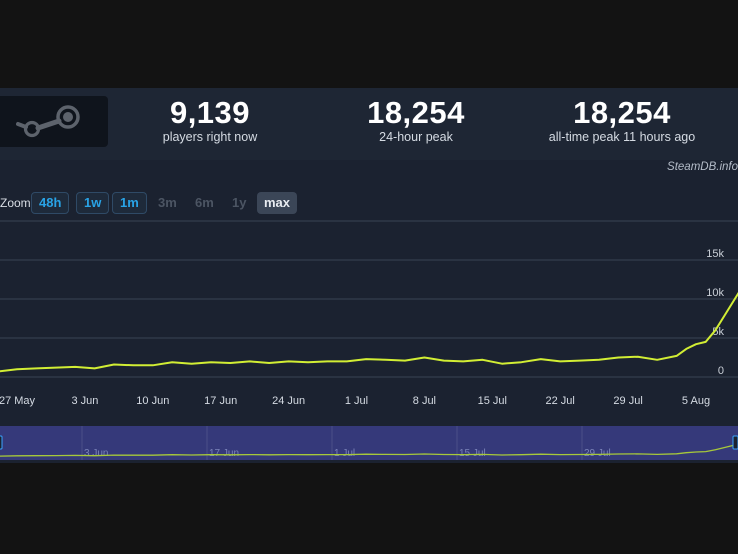  What do you see at coordinates (224, 453) in the screenshot?
I see `navigator-label: 17 Jun` at bounding box center [224, 453].